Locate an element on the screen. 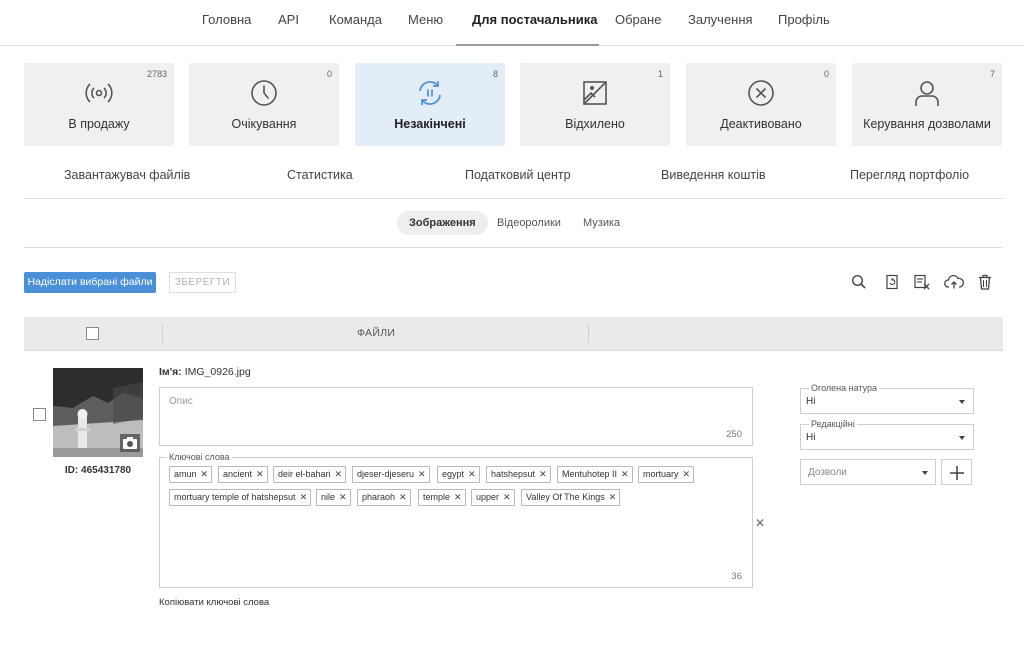 The image size is (1024, 645). nudity-label: Оголена натура is located at coordinates (844, 388).